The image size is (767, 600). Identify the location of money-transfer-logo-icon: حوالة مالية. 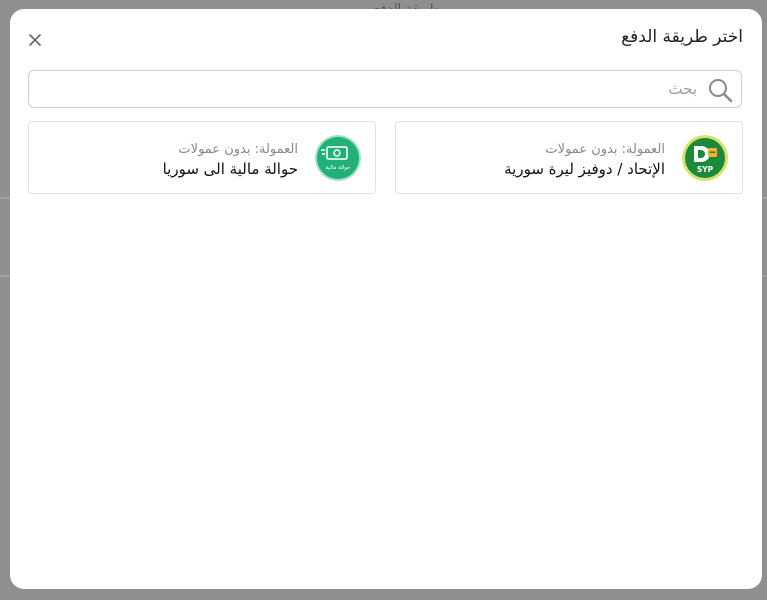
(338, 158).